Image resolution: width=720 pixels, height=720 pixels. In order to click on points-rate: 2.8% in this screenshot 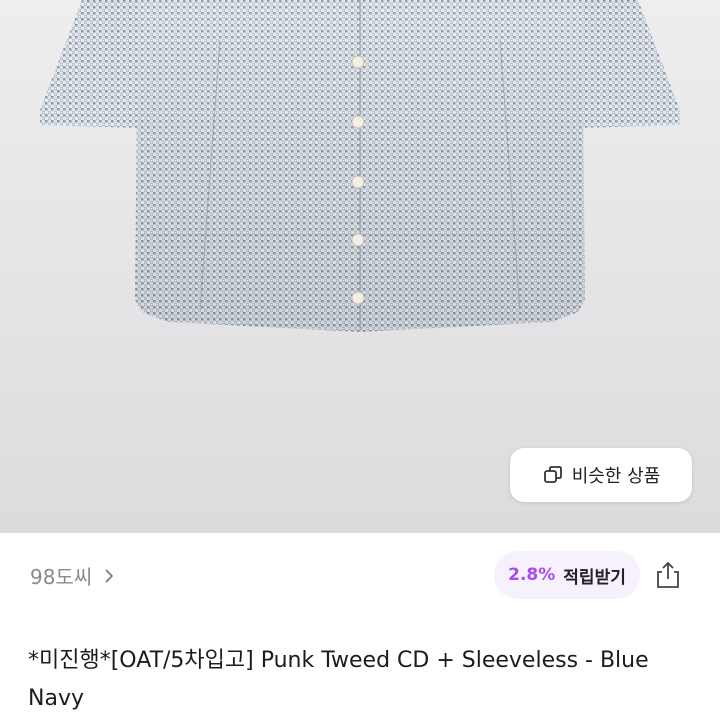, I will do `click(532, 575)`.